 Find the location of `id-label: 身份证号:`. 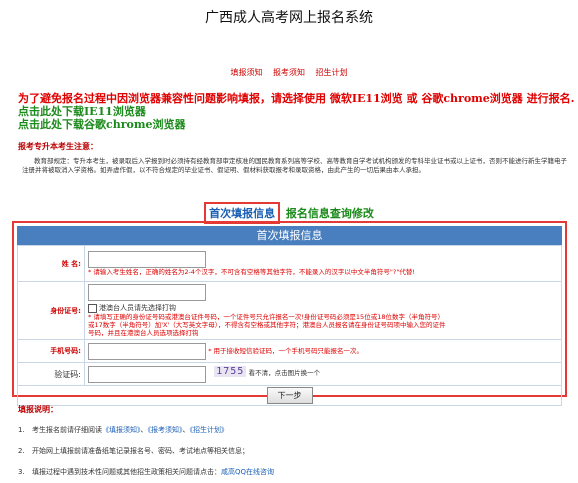

id-label: 身份证号: is located at coordinates (51, 310).